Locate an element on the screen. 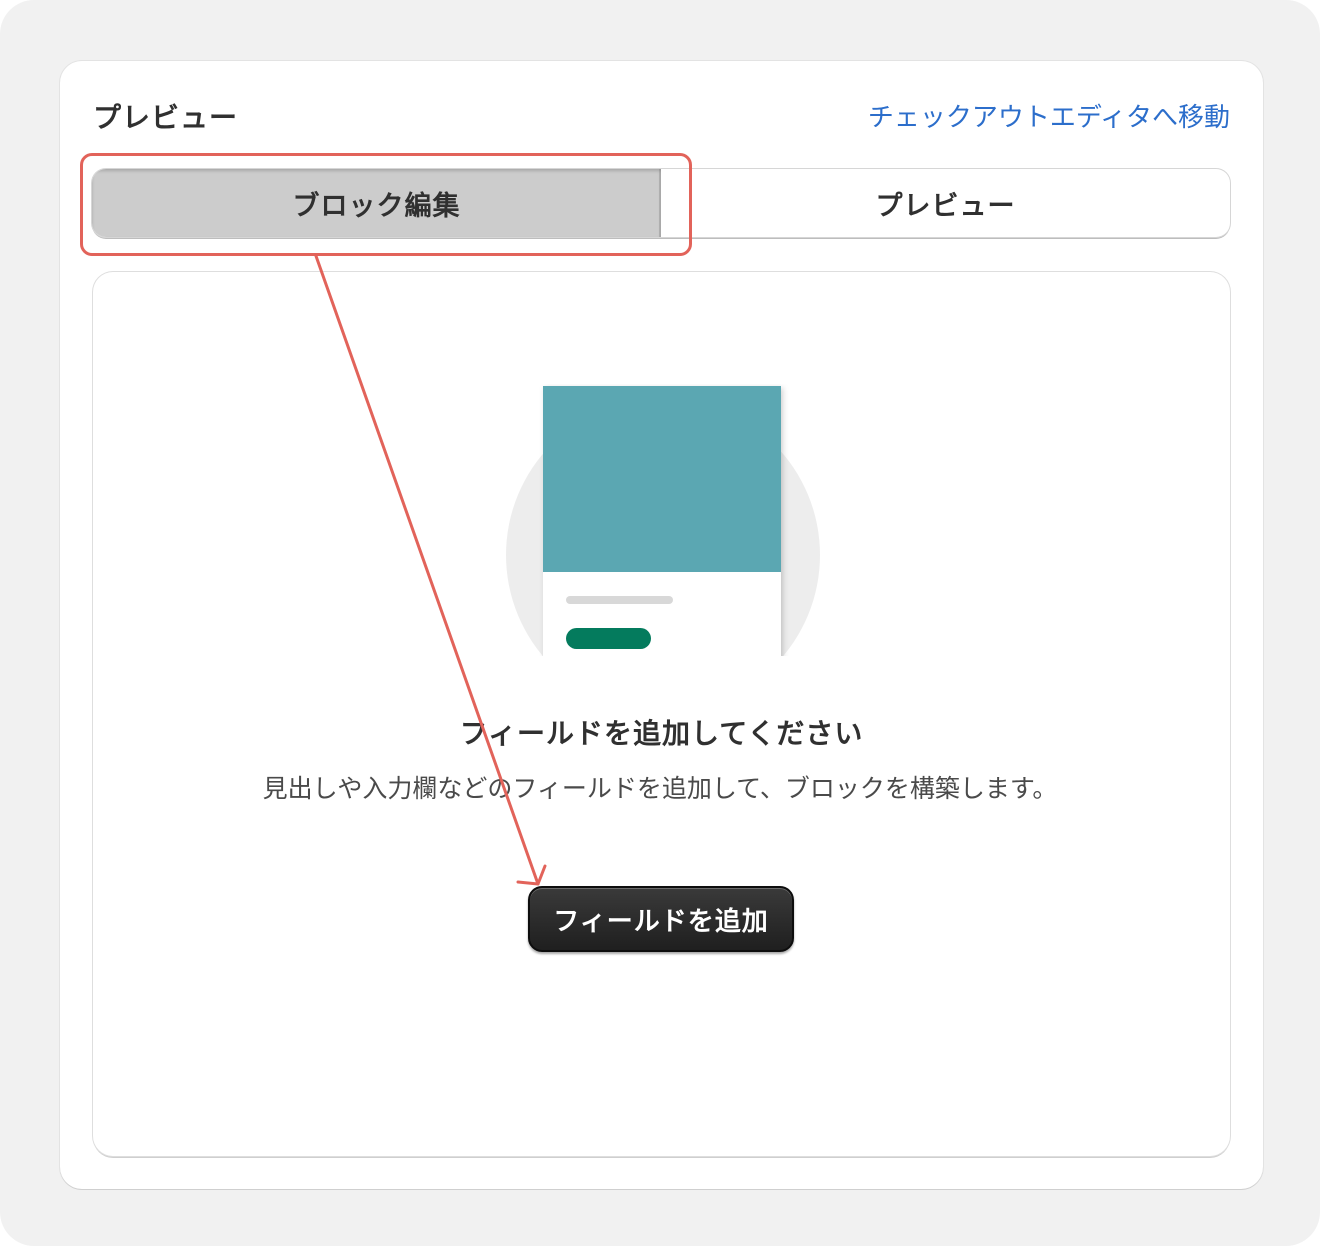  empty-state-illustration is located at coordinates (663, 521).